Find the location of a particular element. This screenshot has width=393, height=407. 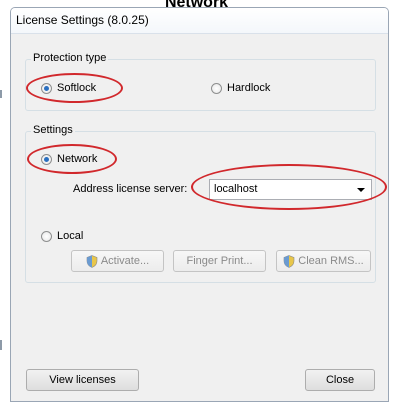

hardlock-label: Hardlock is located at coordinates (248, 88).